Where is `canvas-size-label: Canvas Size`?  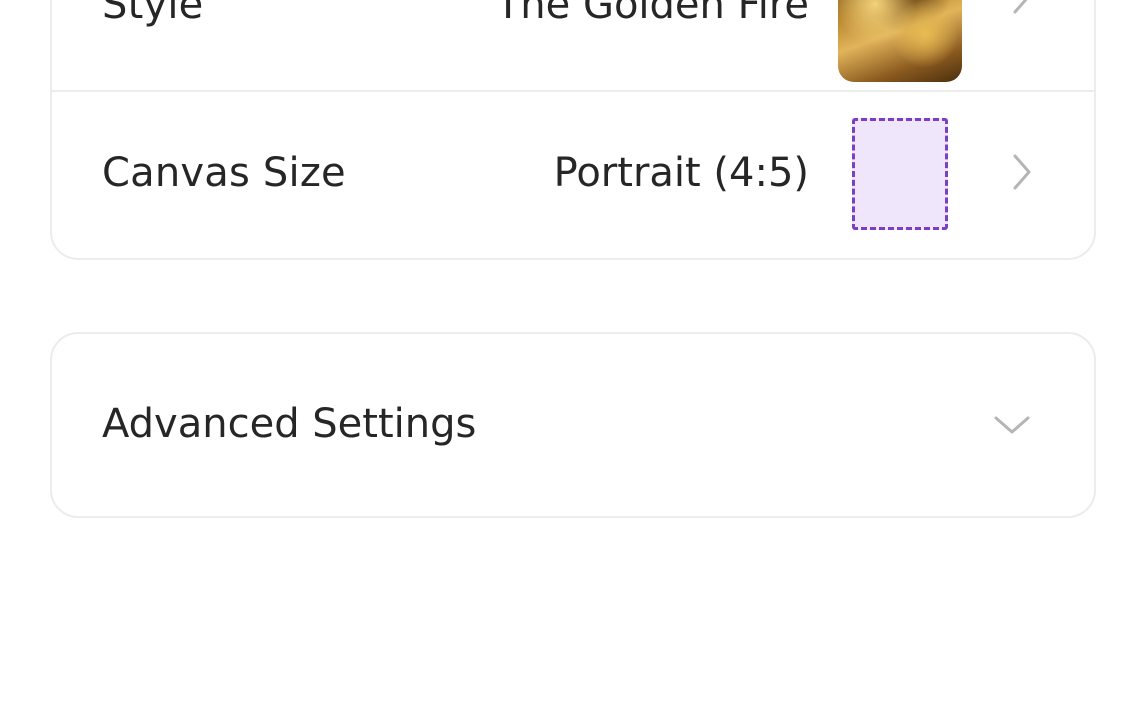
canvas-size-label: Canvas Size is located at coordinates (224, 173).